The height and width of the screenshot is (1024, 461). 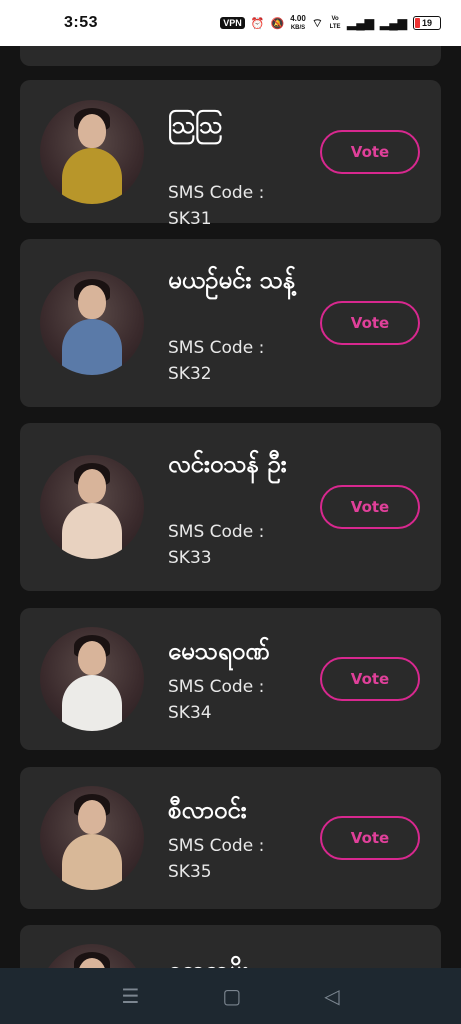 I want to click on network-speed: 4.00 KB/S, so click(x=298, y=22).